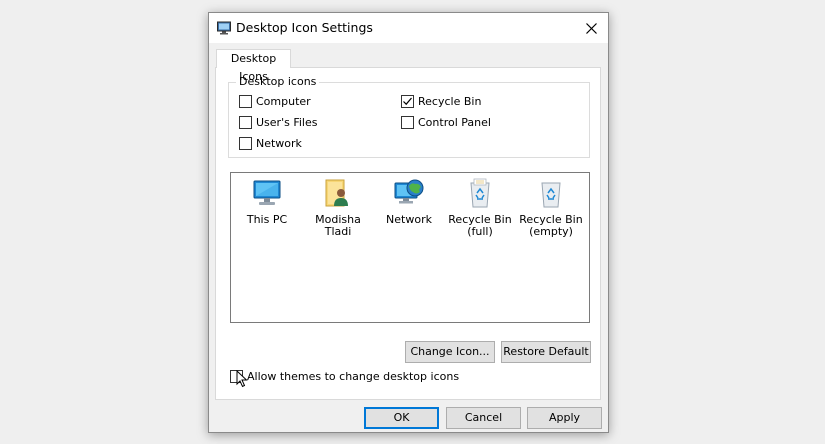  What do you see at coordinates (409, 191) in the screenshot?
I see `network-globe-icon` at bounding box center [409, 191].